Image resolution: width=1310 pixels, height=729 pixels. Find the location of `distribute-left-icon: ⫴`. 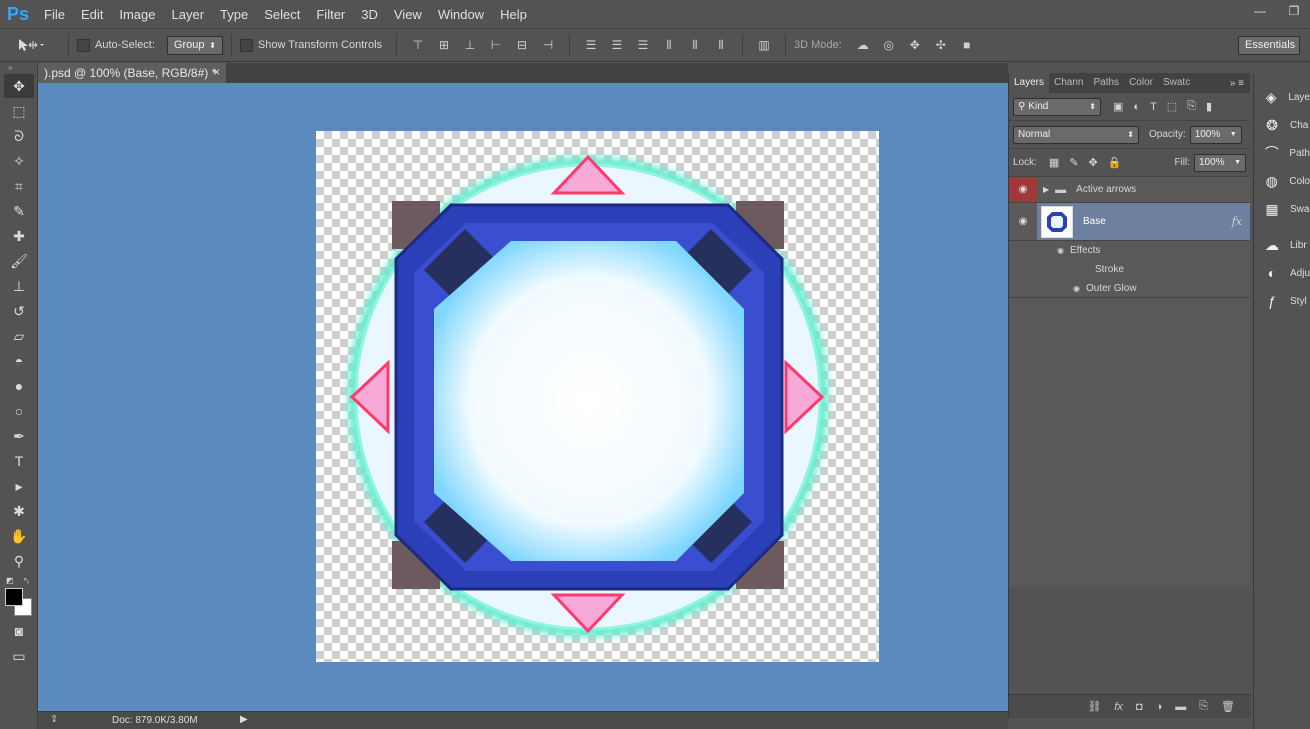

distribute-left-icon: ⫴ is located at coordinates (669, 45).